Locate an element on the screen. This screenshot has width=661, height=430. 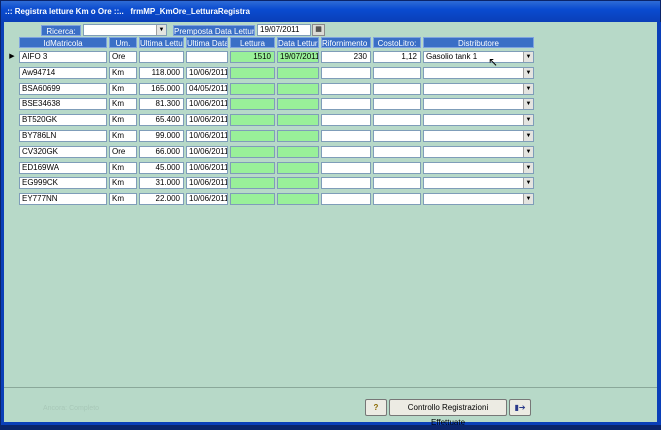
column-header: Lettura is located at coordinates (252, 42).